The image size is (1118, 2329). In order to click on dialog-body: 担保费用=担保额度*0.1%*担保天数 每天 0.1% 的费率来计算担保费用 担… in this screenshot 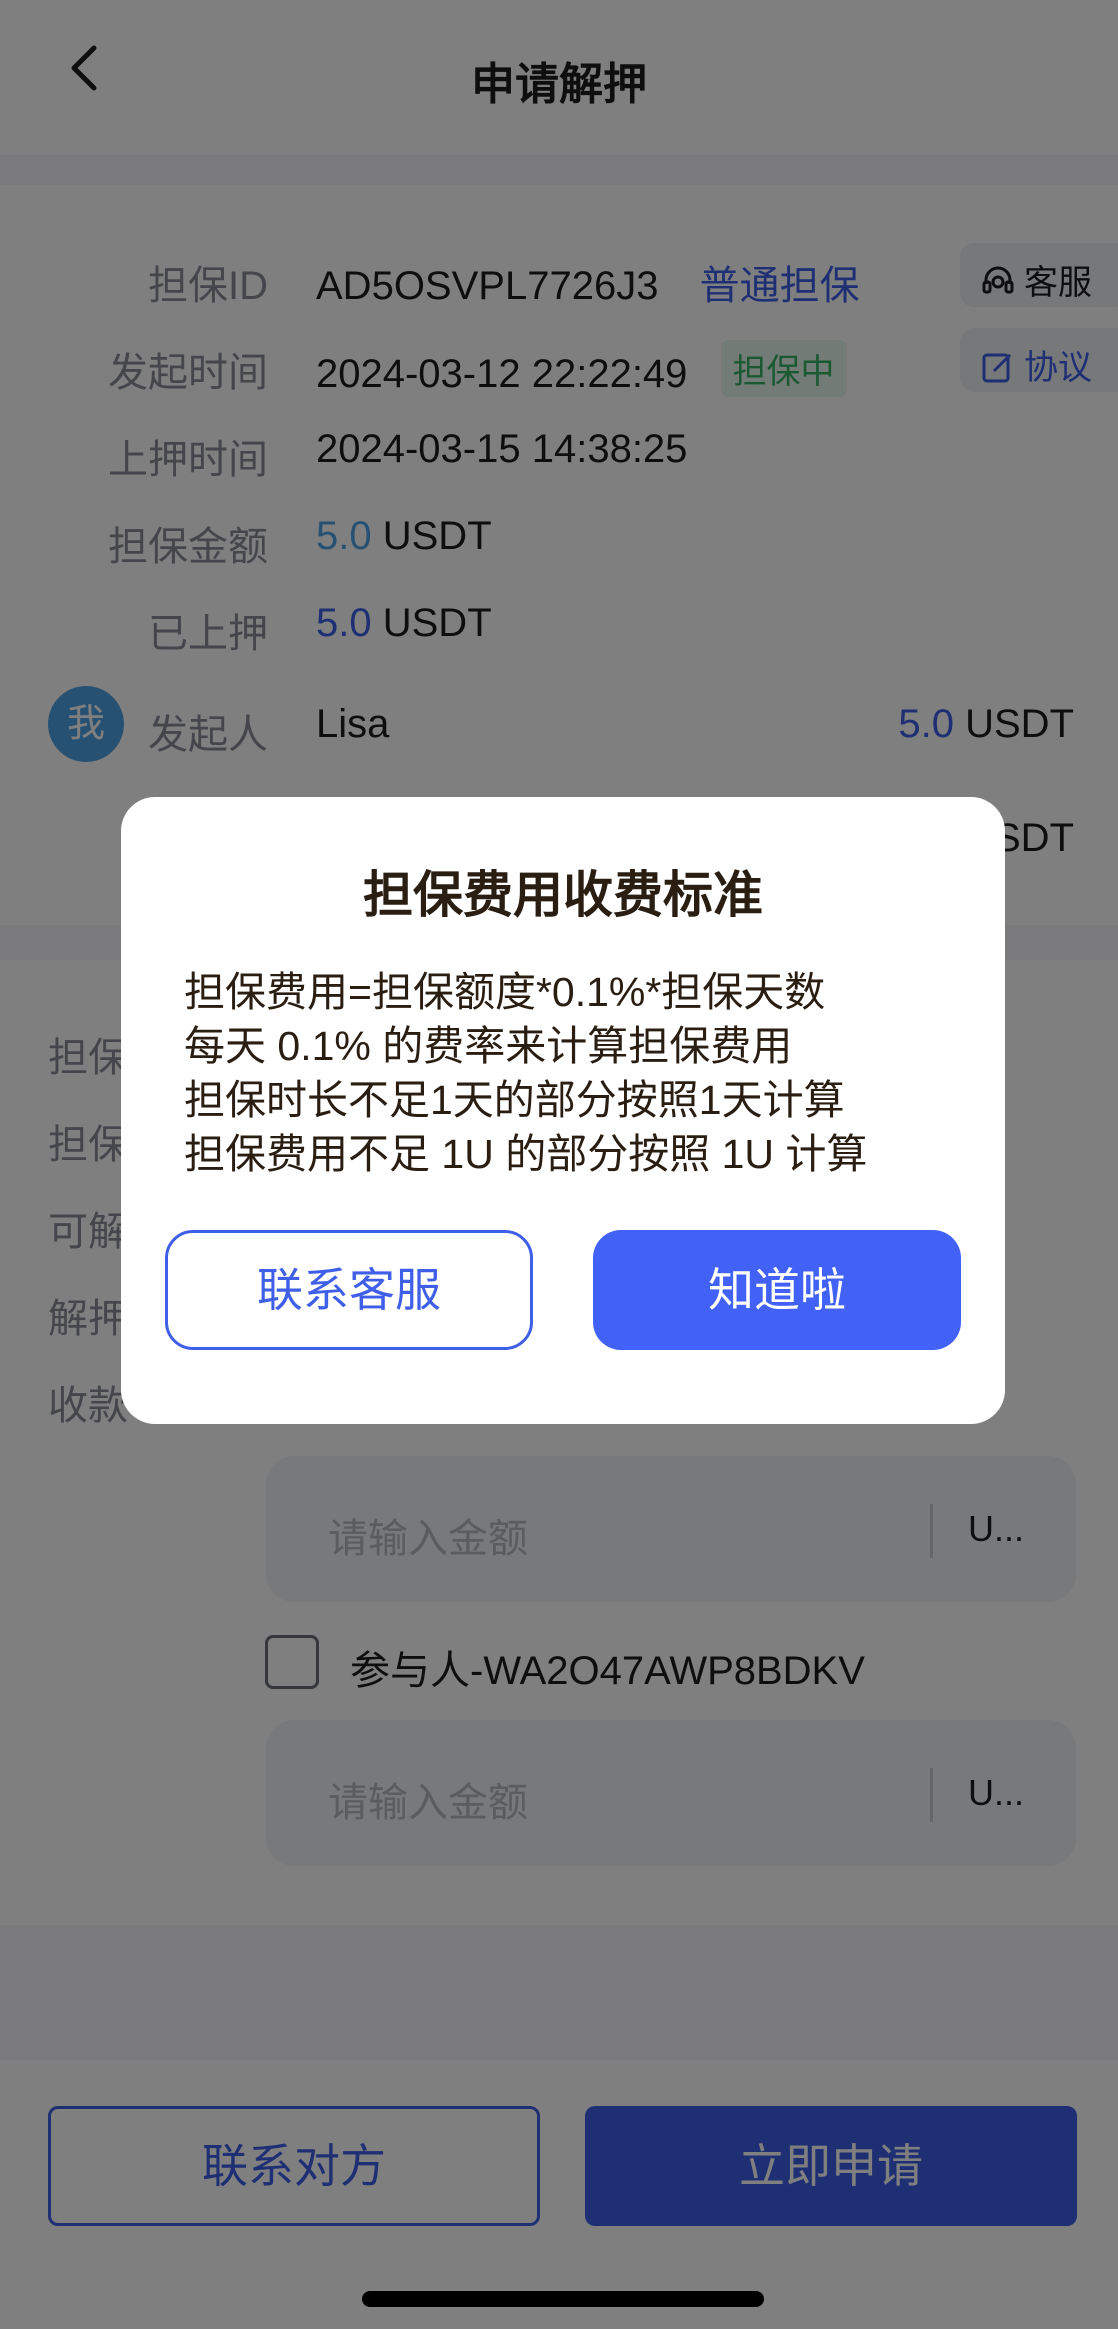, I will do `click(574, 1073)`.